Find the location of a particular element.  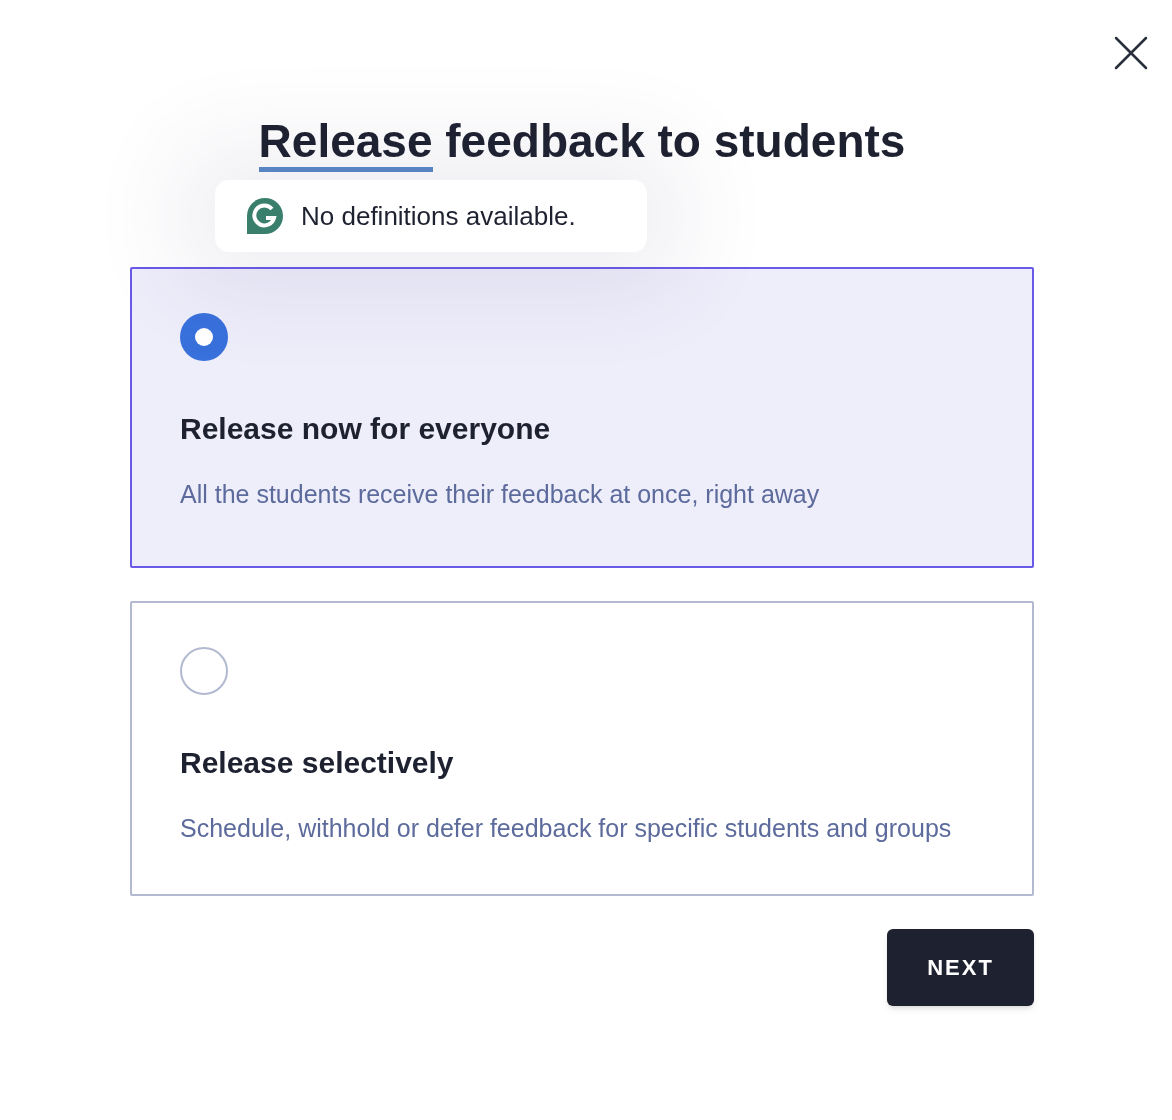

logo-icon is located at coordinates (265, 216).